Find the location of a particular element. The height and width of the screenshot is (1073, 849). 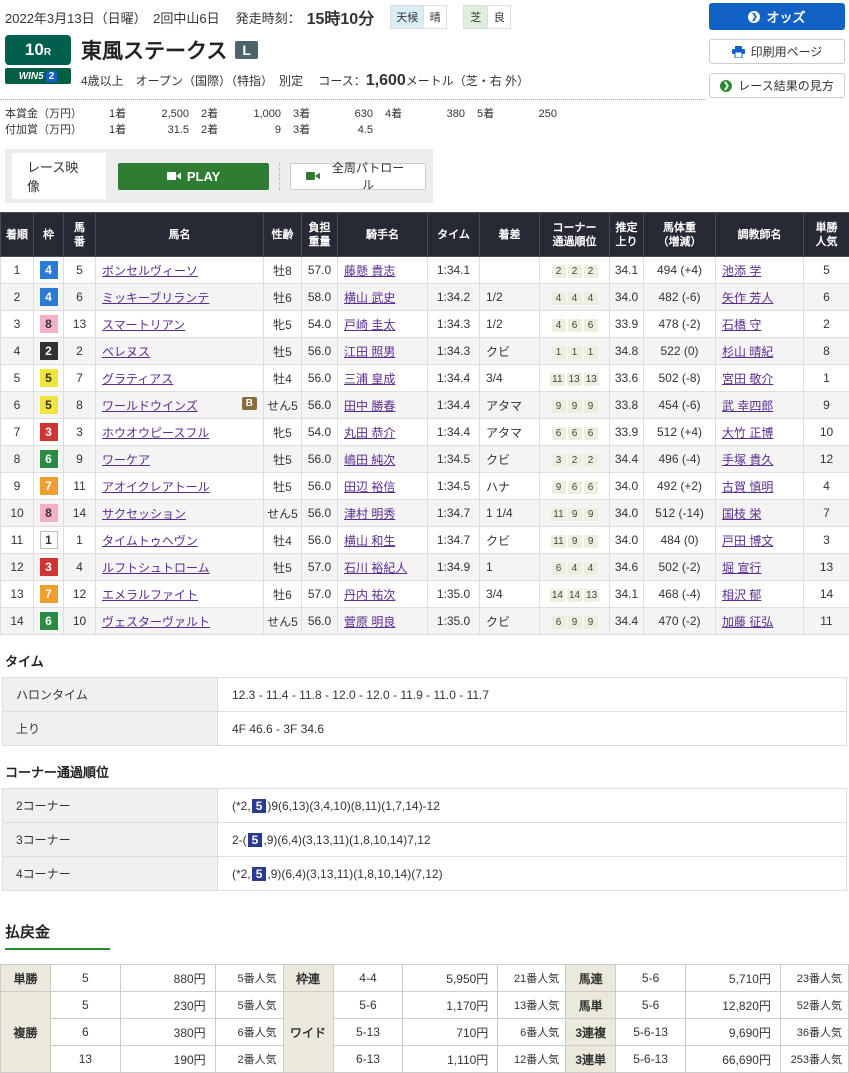

trainer-link: 堀 宣行 is located at coordinates (741, 568).